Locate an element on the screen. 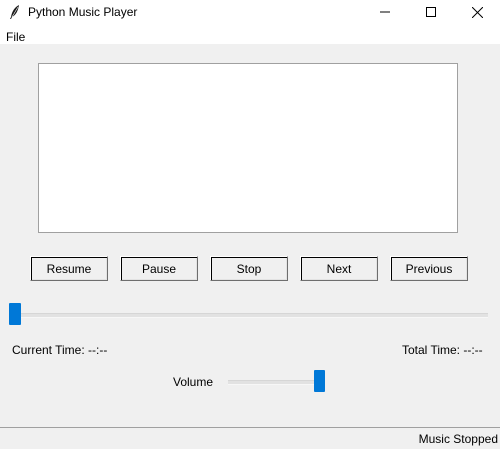  menu-file: File is located at coordinates (15, 37).